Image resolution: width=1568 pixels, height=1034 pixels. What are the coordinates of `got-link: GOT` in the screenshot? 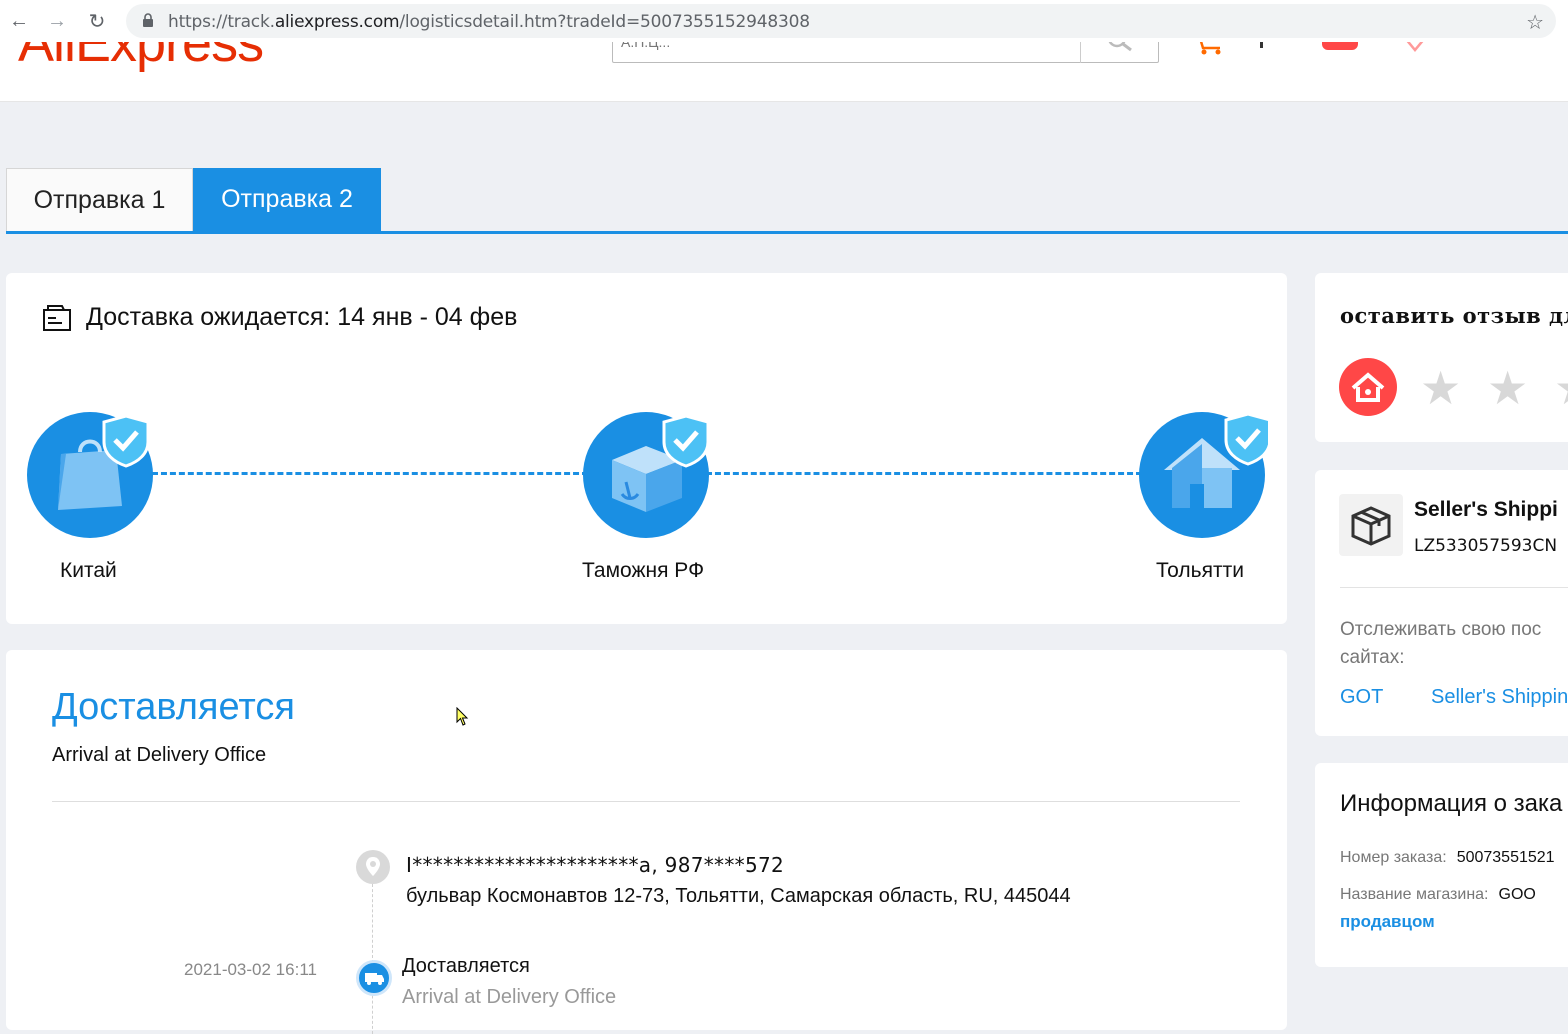 It's located at (1361, 697).